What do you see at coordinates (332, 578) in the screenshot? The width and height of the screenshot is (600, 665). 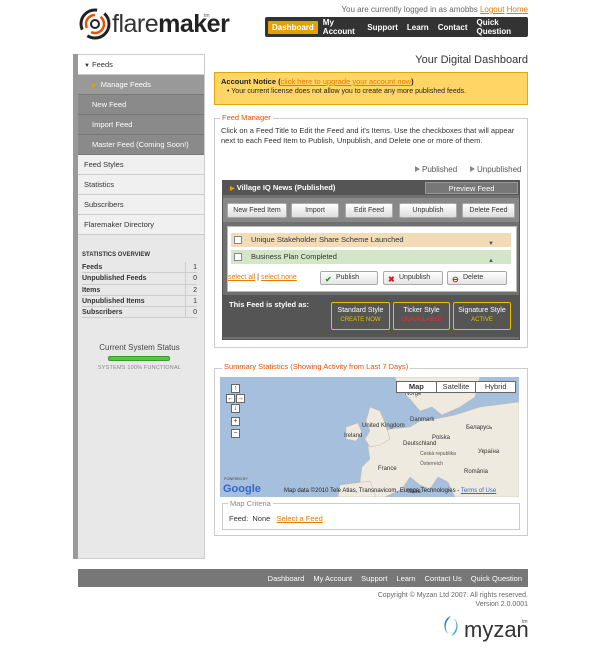 I see `footer-link-my-account: My Account` at bounding box center [332, 578].